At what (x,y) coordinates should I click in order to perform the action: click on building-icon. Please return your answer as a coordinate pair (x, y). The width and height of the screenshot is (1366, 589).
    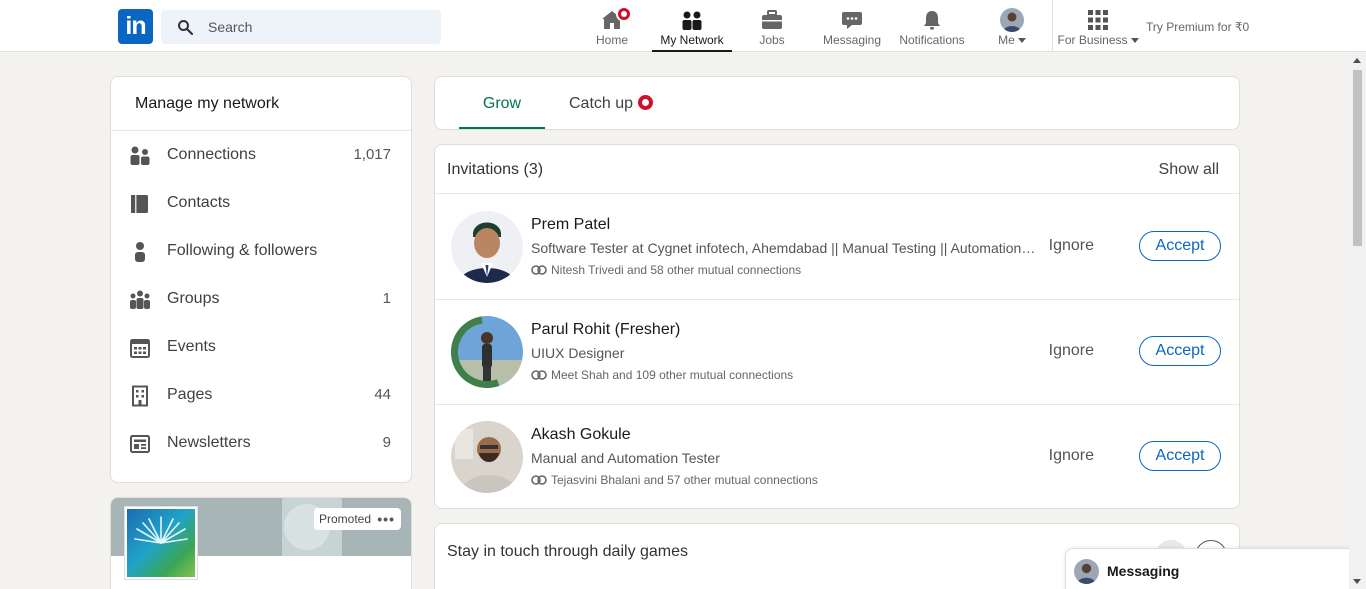
    Looking at the image, I should click on (140, 396).